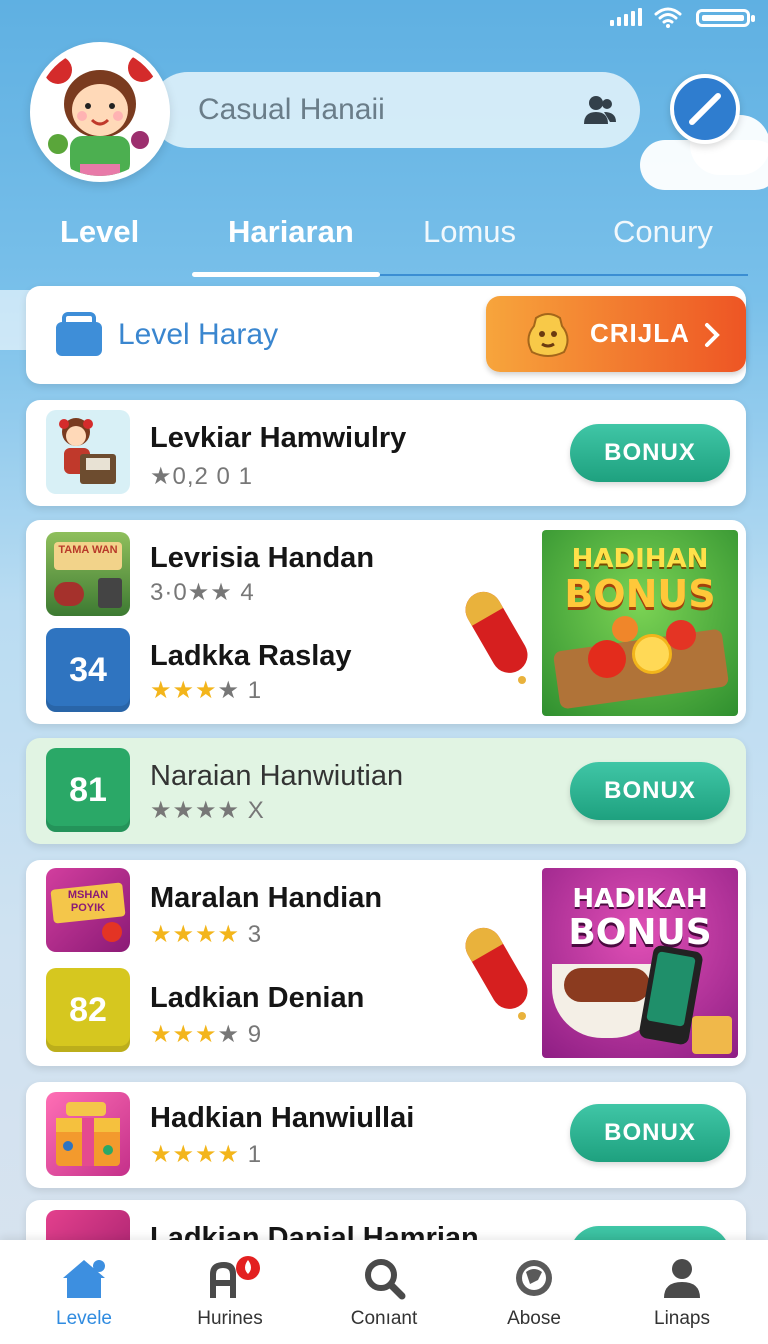 Image resolution: width=768 pixels, height=1344 pixels. What do you see at coordinates (600, 110) in the screenshot?
I see `user-icon` at bounding box center [600, 110].